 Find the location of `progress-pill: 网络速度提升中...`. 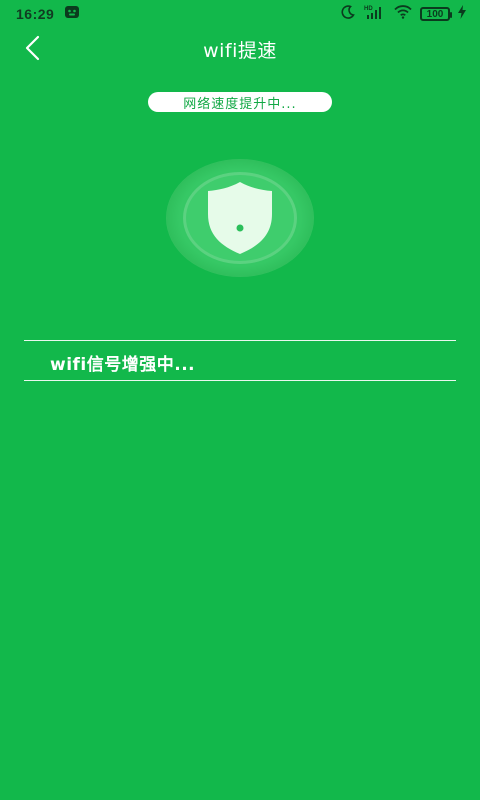

progress-pill: 网络速度提升中... is located at coordinates (240, 102).